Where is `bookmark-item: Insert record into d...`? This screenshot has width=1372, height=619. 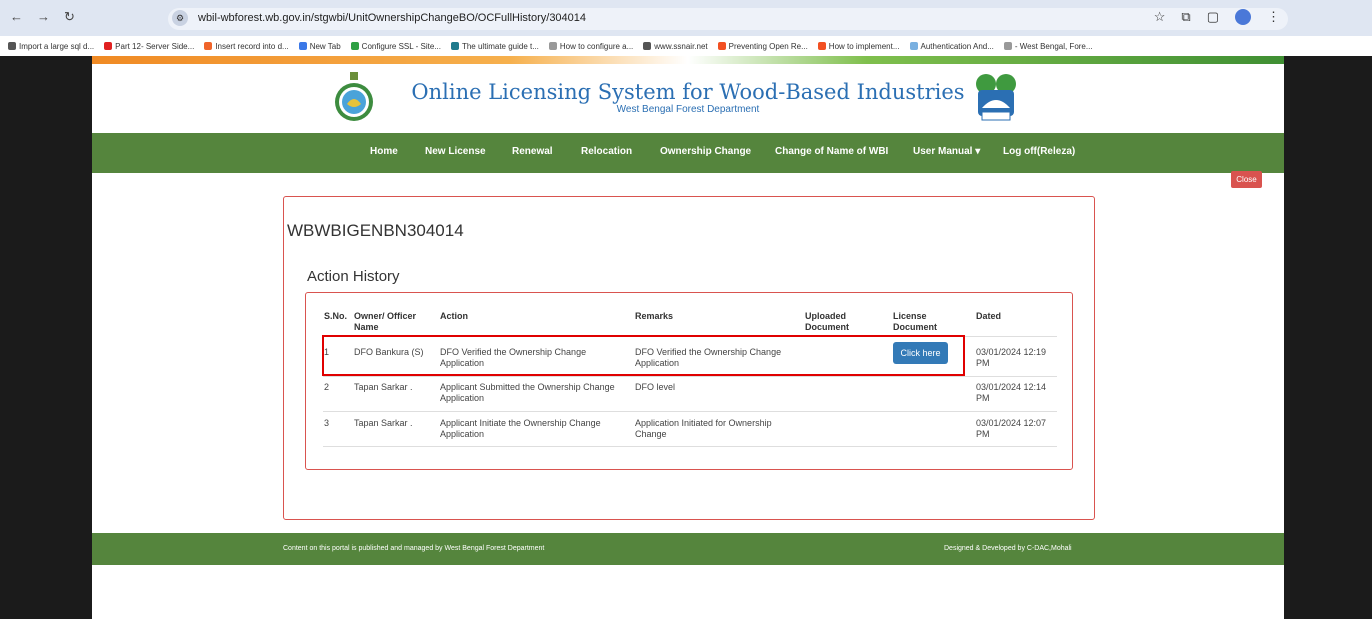 bookmark-item: Insert record into d... is located at coordinates (246, 46).